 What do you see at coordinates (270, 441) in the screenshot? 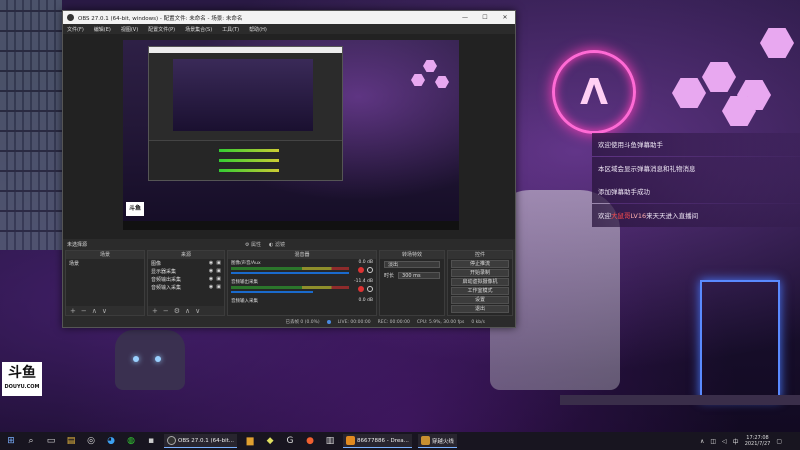
I see `app-icon: ◆` at bounding box center [270, 441].